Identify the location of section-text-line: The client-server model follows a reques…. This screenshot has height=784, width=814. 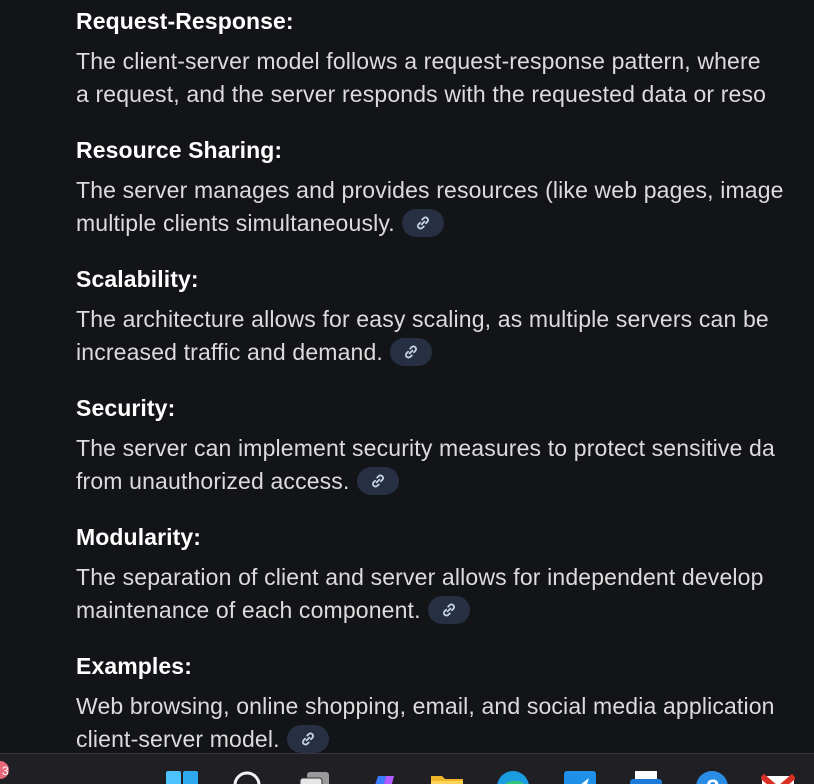
(418, 61).